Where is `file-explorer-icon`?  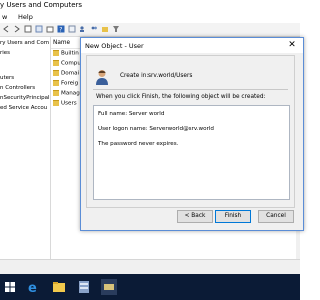 file-explorer-icon is located at coordinates (59, 287).